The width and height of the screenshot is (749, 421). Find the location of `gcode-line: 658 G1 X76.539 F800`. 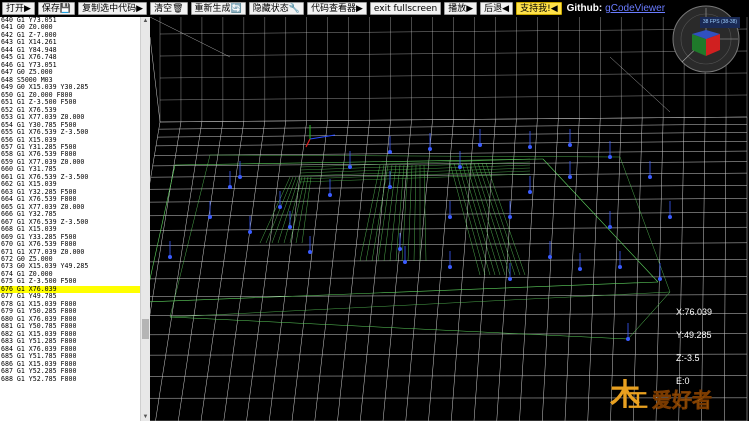

gcode-line: 658 G1 X76.539 F800 is located at coordinates (70, 154).